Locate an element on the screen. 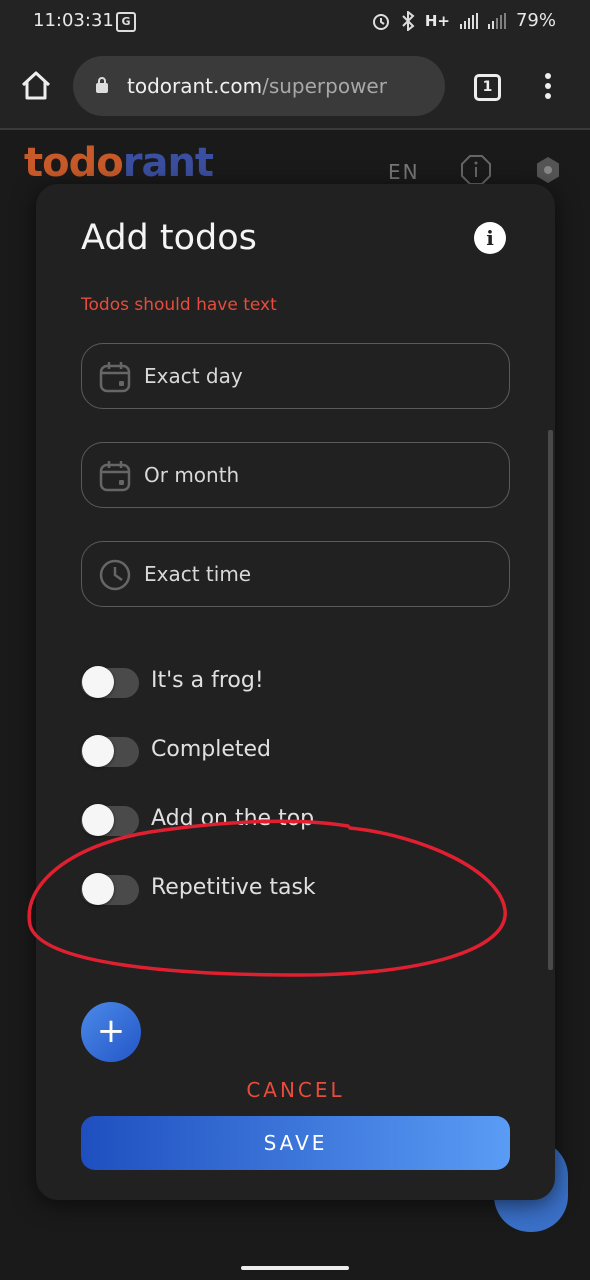 The height and width of the screenshot is (1280, 590). status-icons: H+ 79% is located at coordinates (463, 20).